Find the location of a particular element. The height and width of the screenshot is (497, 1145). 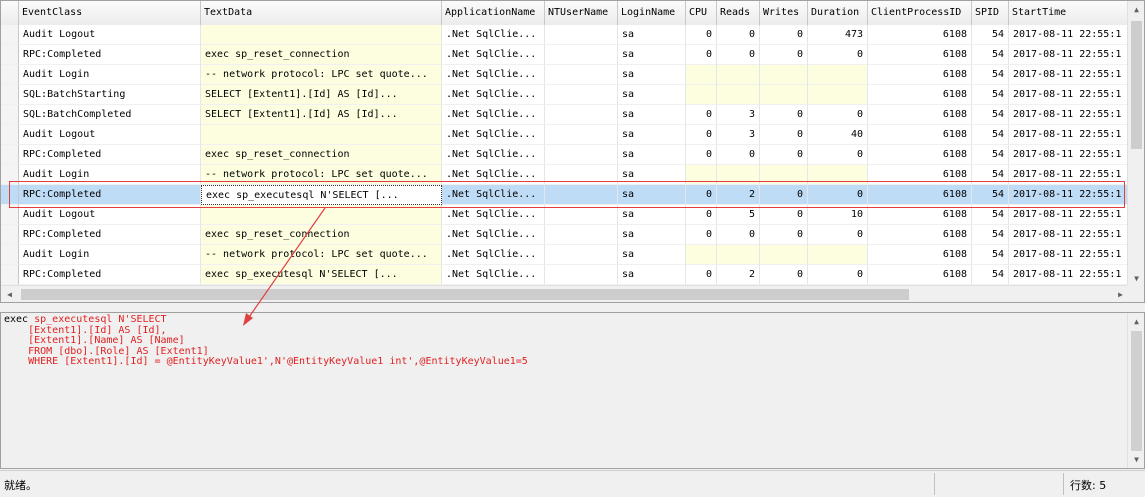

sql-line-prefix is located at coordinates (16, 330).